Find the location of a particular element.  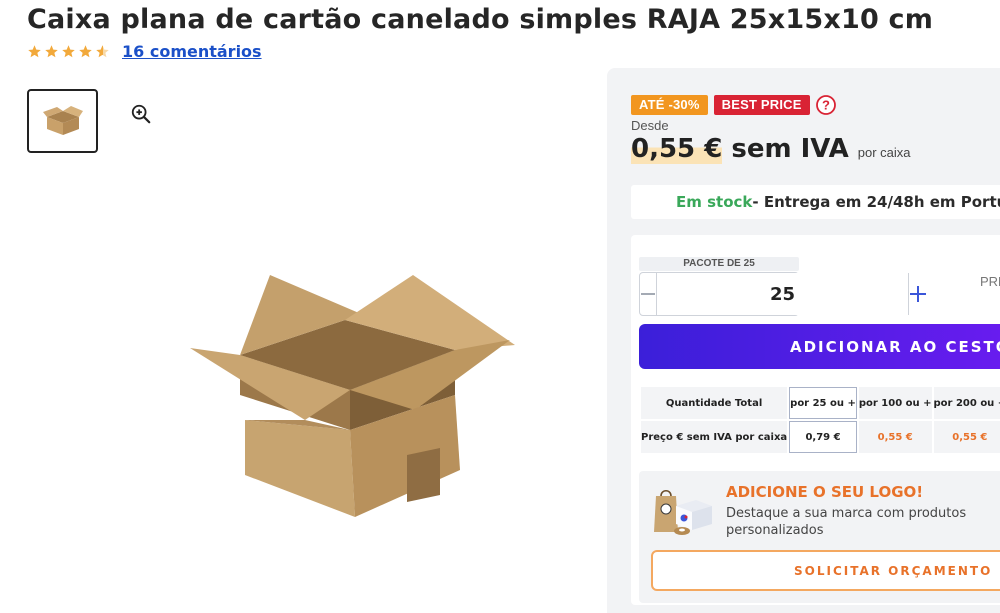

decrease-quantity-button is located at coordinates (648, 294).